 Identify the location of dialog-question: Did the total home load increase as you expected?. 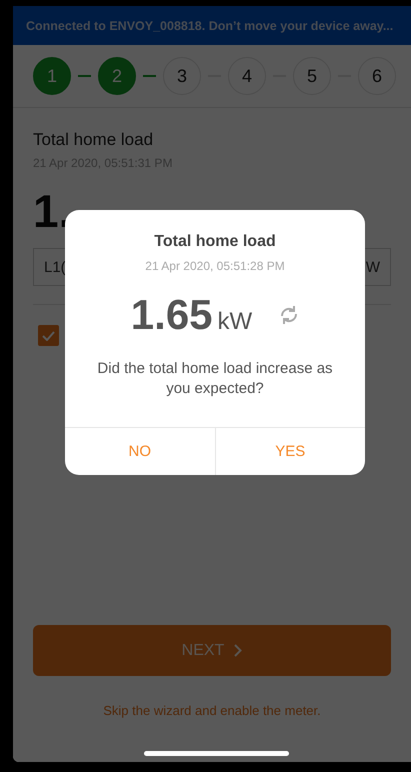
(215, 379).